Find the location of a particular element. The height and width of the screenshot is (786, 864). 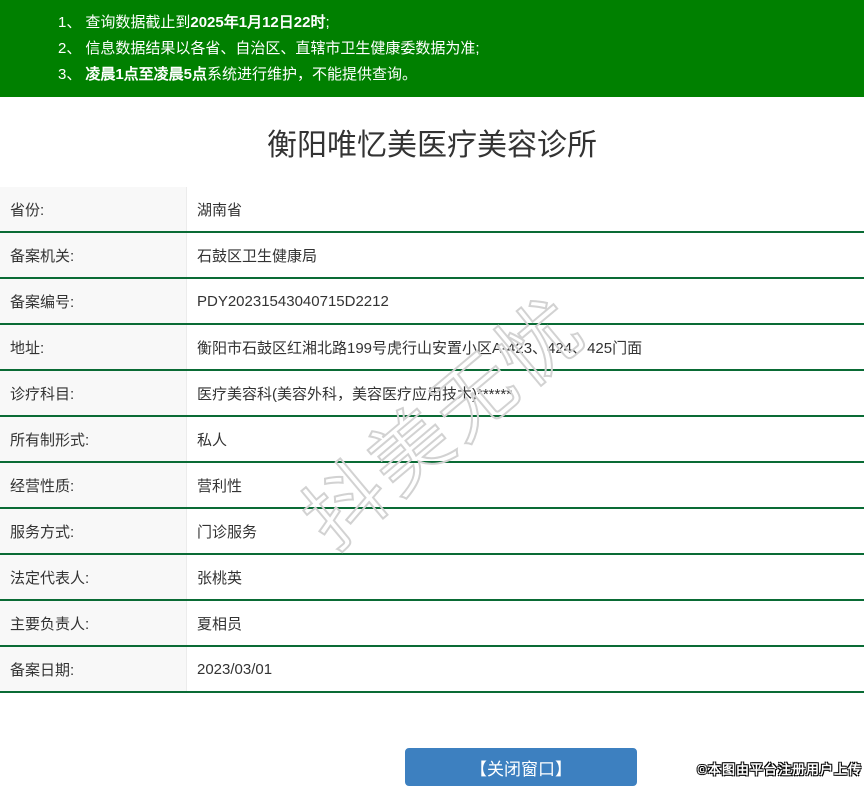

row-label: 备案编号: is located at coordinates (93, 301).